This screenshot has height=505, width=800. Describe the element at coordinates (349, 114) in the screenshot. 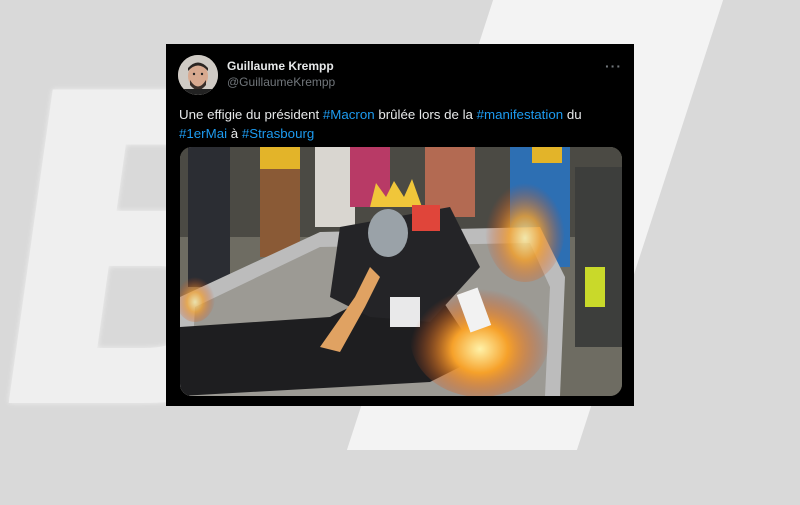

I see `hashtag-link: #Macron` at that location.